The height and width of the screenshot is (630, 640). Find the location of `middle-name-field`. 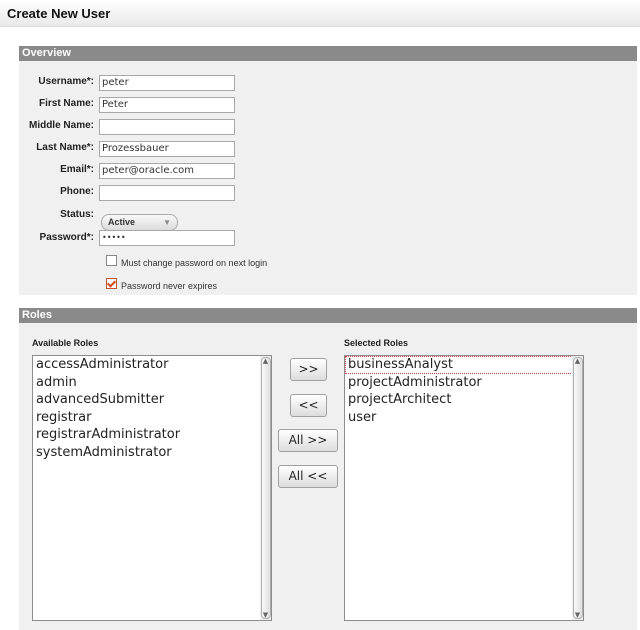

middle-name-field is located at coordinates (167, 127).